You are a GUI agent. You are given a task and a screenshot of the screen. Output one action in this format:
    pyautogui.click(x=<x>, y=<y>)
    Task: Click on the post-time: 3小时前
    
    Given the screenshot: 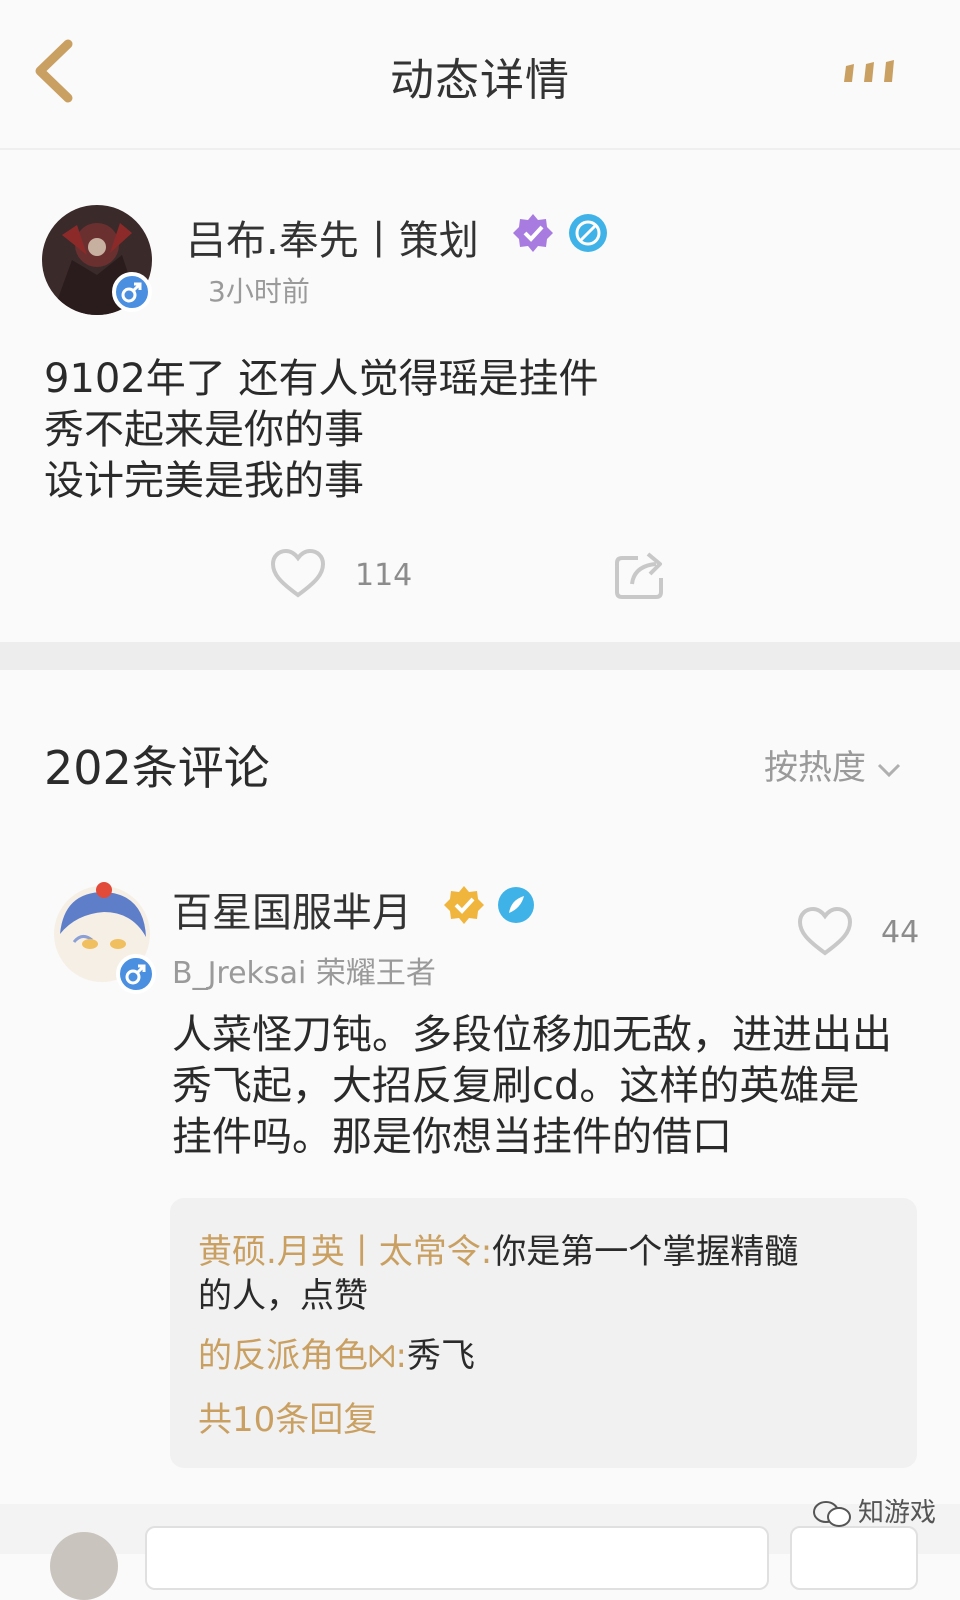 What is the action you would take?
    pyautogui.click(x=259, y=291)
    